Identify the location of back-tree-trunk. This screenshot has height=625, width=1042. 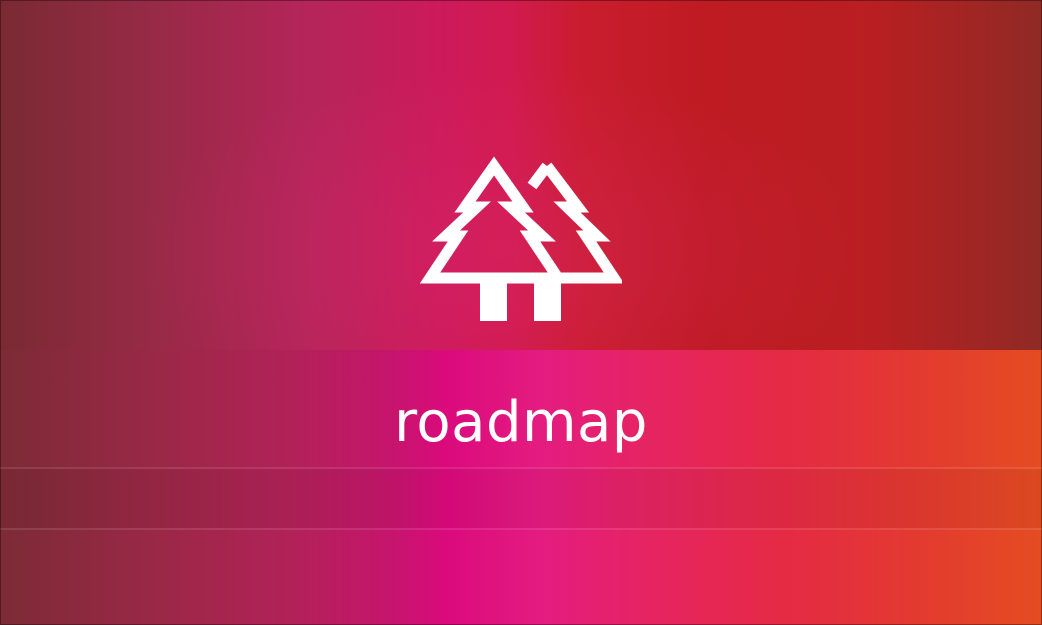
(547, 302).